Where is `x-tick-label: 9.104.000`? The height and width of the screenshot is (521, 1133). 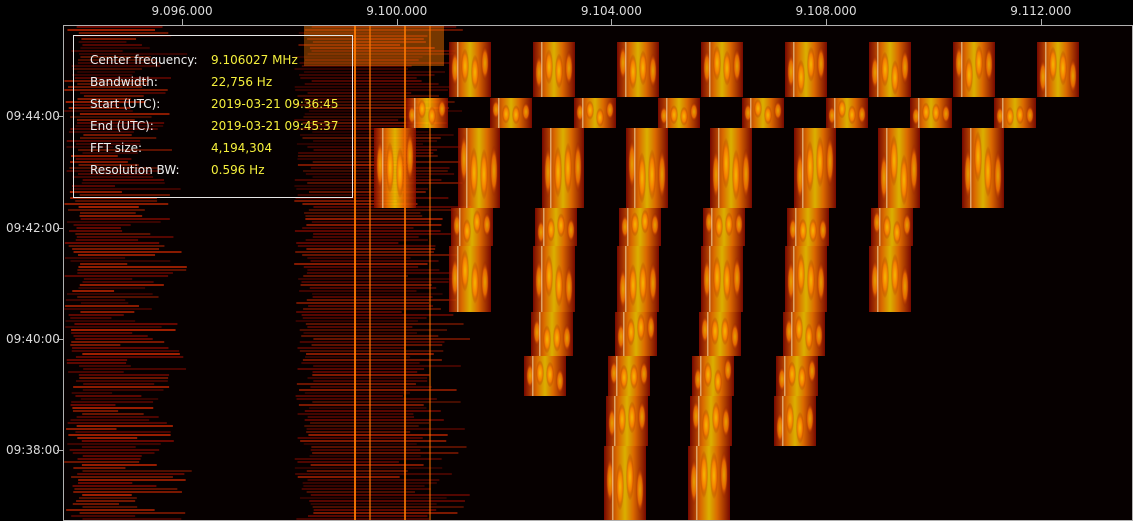 x-tick-label: 9.104.000 is located at coordinates (611, 11).